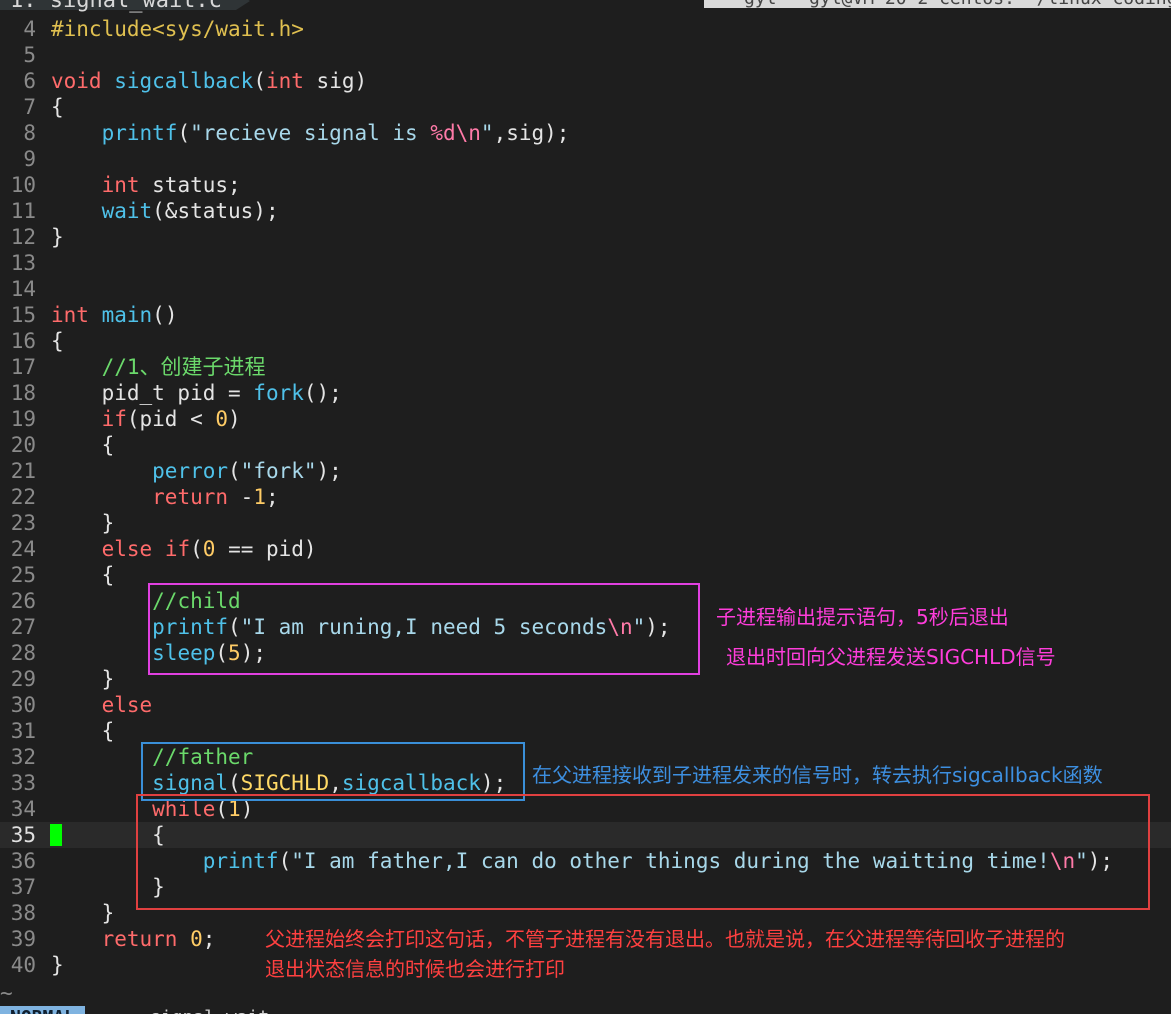 This screenshot has width=1171, height=1014. Describe the element at coordinates (125, 6) in the screenshot. I see `tab-signal-wait: 1: signal_wait.c` at that location.